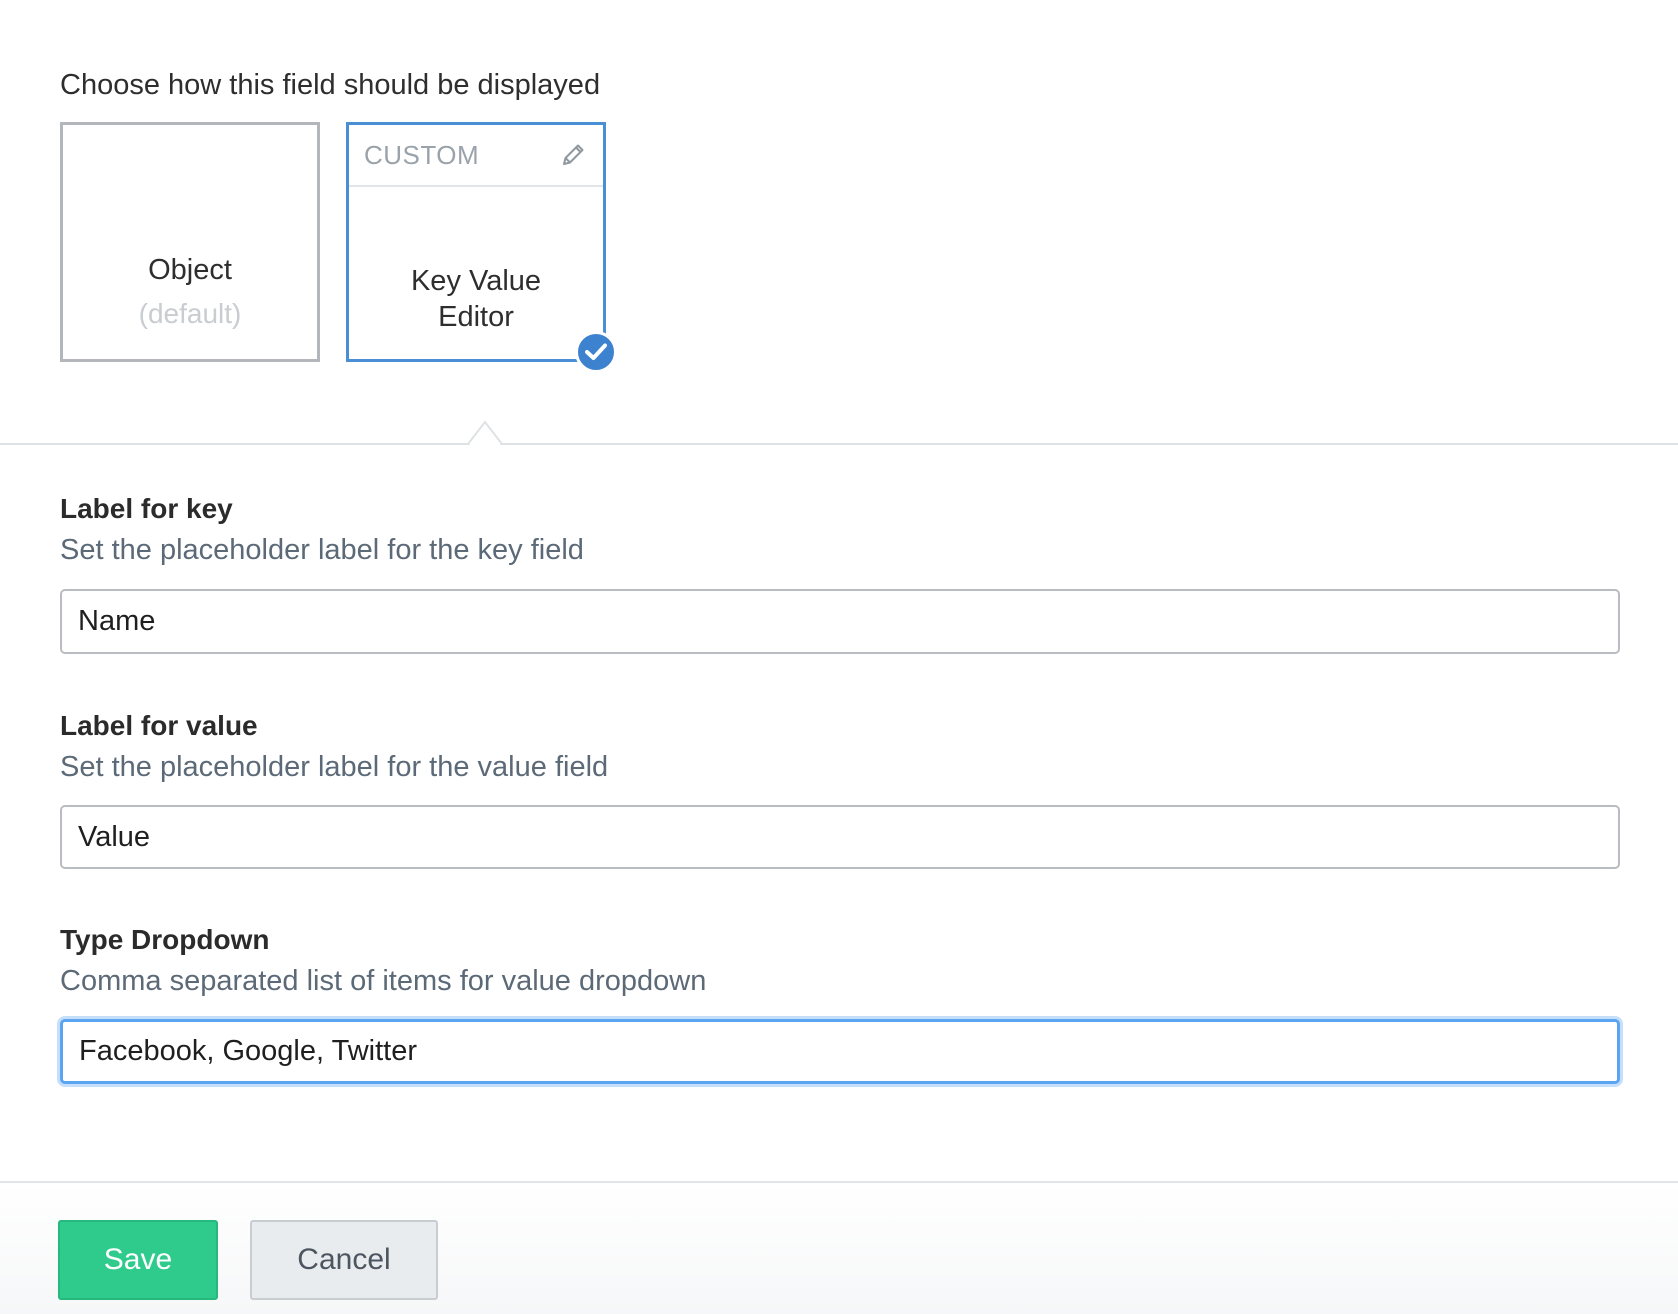 The width and height of the screenshot is (1678, 1314). I want to click on key-label-input, so click(840, 621).